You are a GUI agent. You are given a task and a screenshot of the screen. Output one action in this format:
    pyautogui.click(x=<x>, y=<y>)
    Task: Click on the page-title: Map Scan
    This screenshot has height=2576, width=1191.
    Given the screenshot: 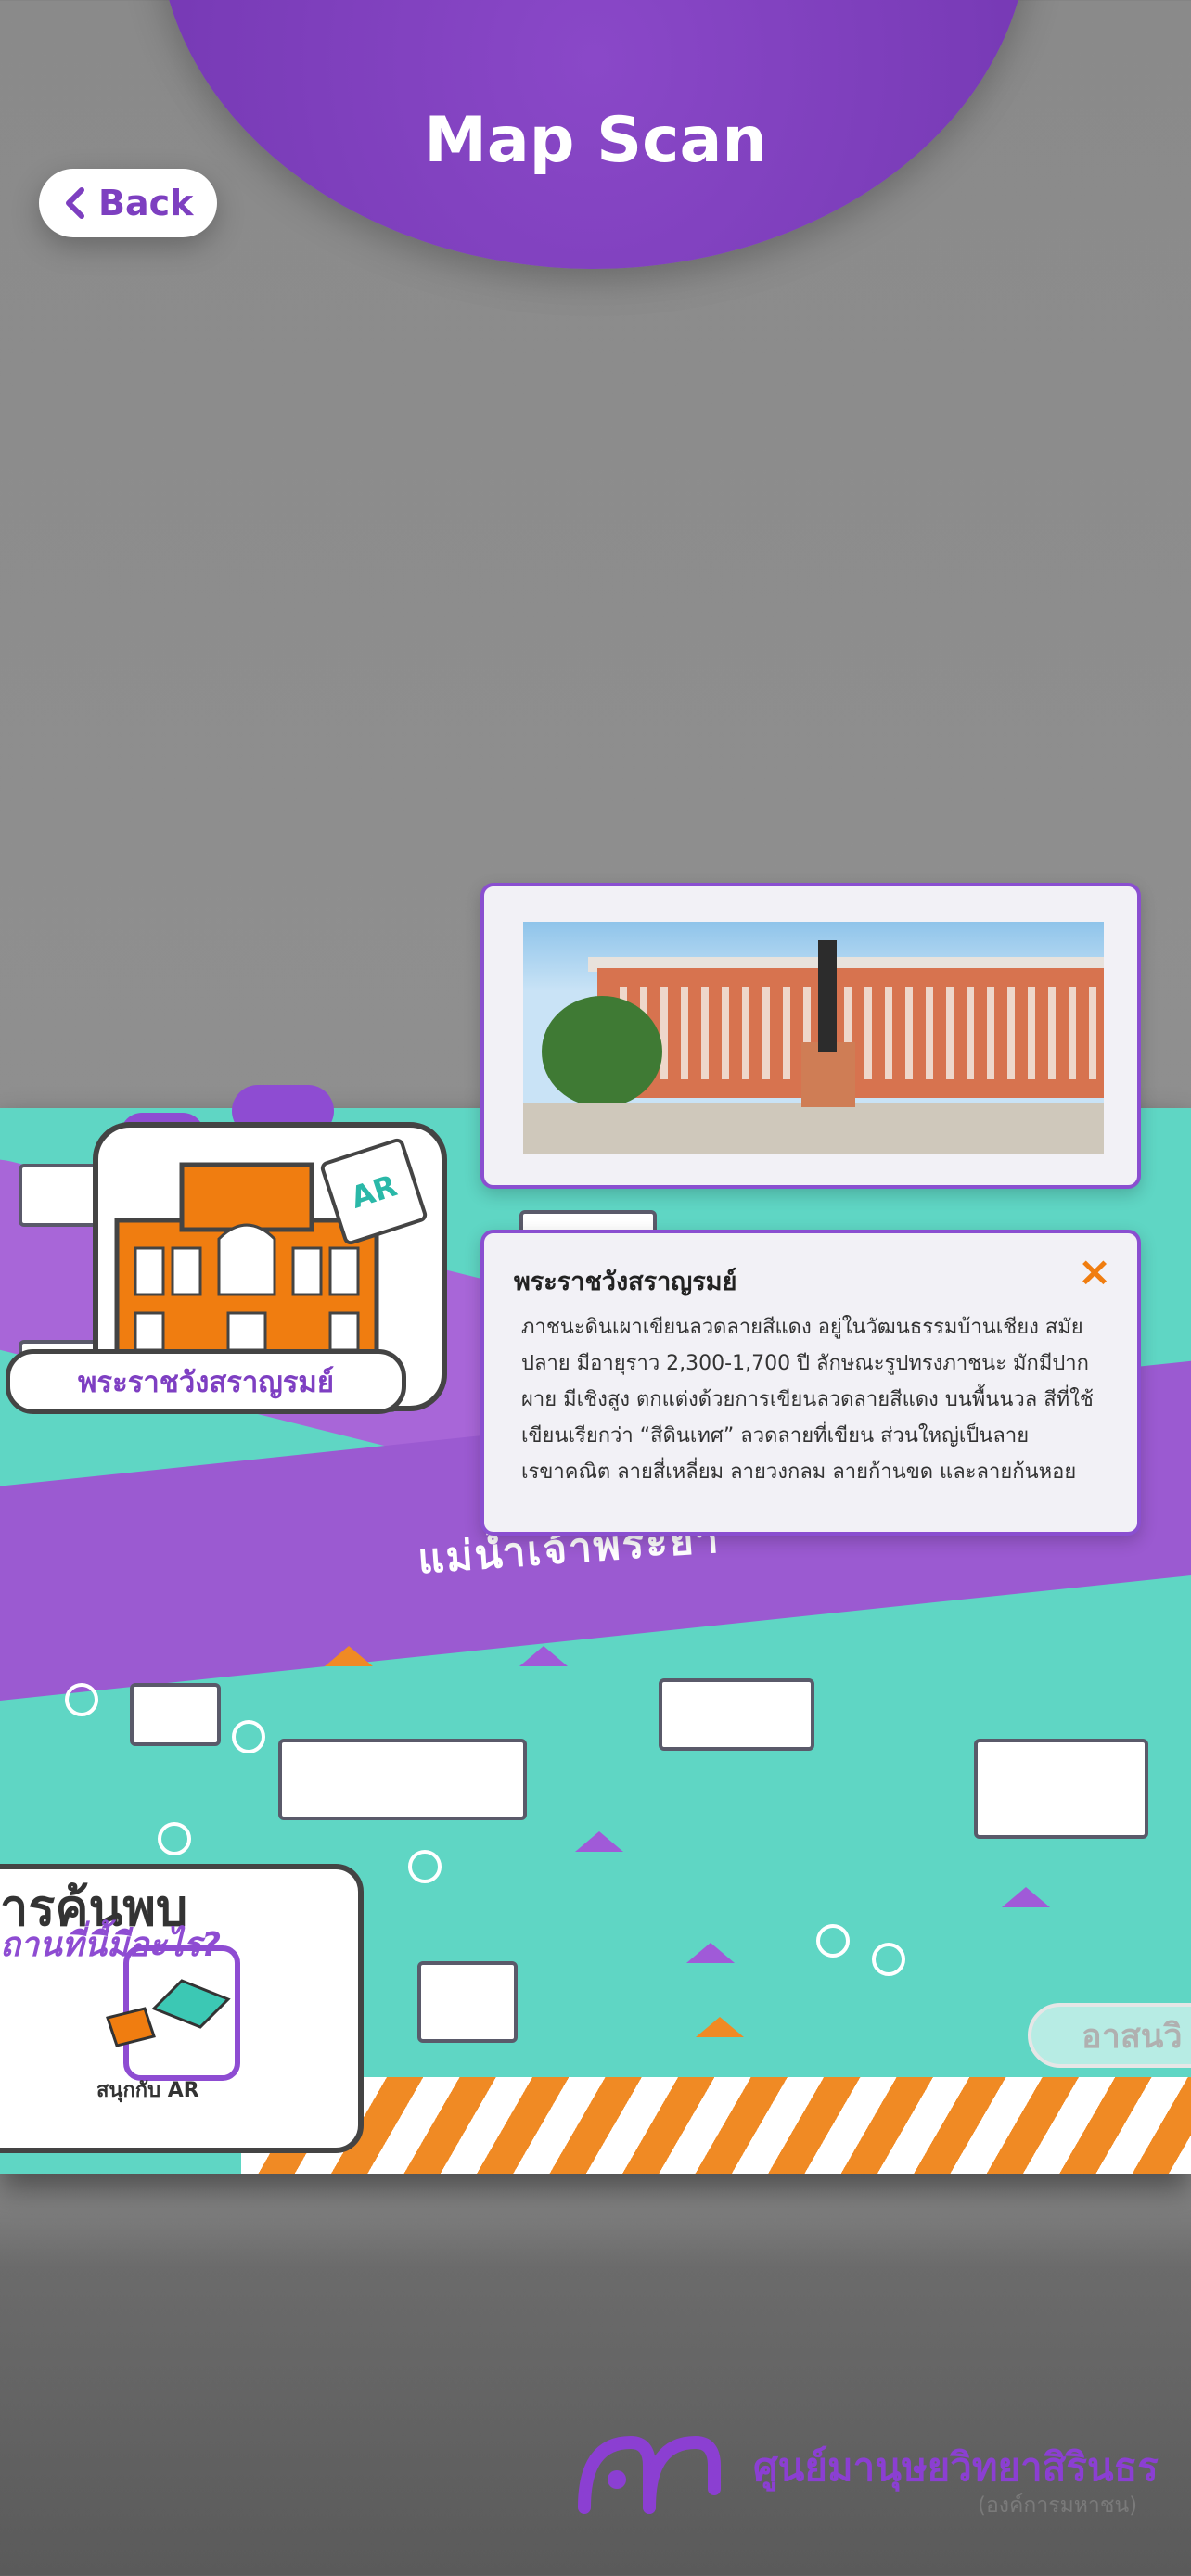 What is the action you would take?
    pyautogui.click(x=595, y=140)
    